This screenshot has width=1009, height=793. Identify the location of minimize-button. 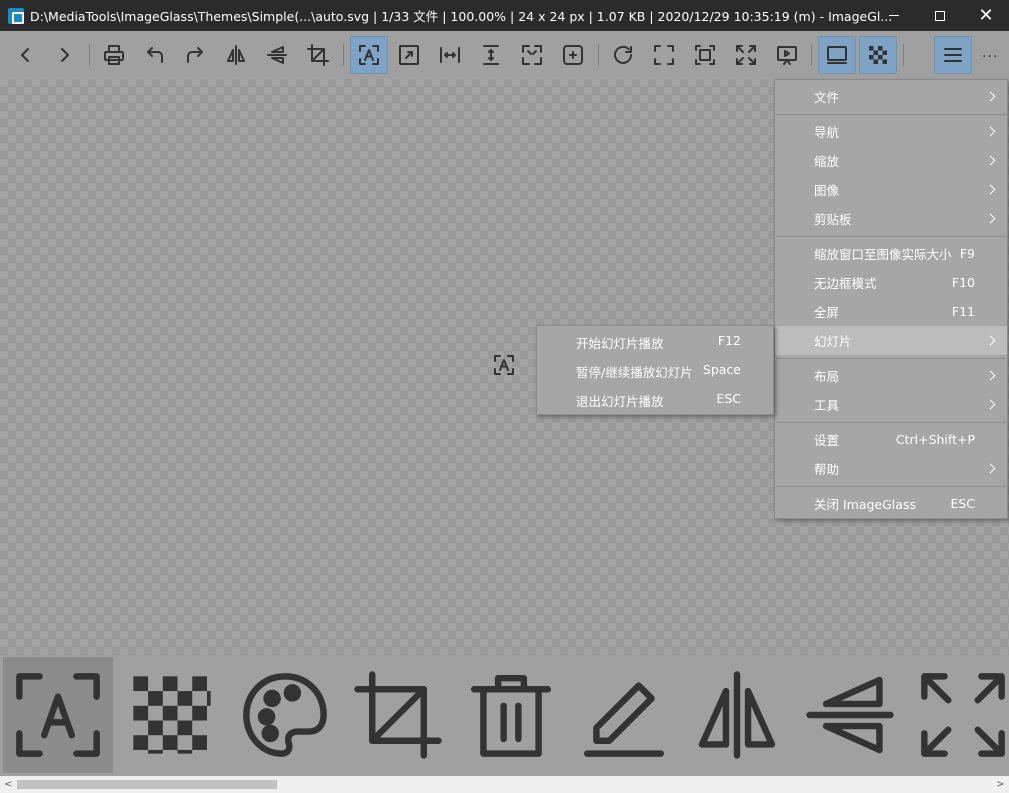
(894, 15).